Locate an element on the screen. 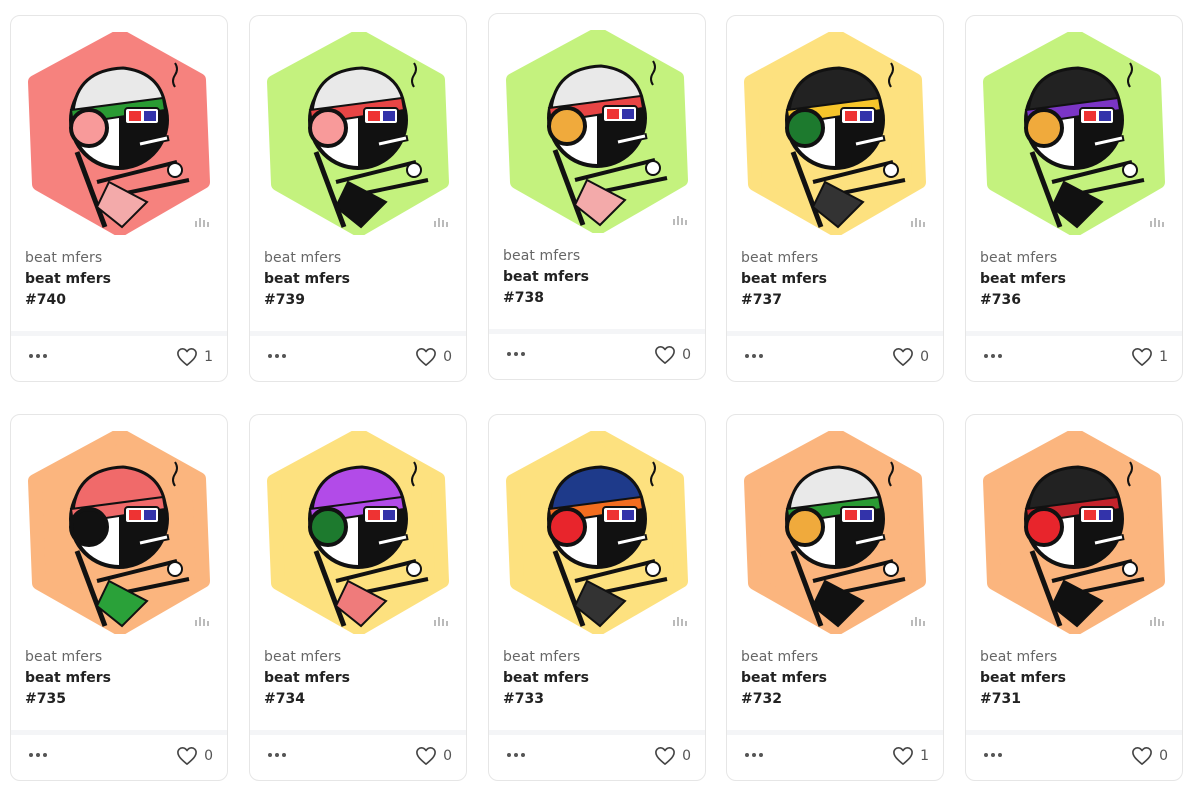  nft-card: beat mfers beat mfers #734 0 is located at coordinates (358, 597).